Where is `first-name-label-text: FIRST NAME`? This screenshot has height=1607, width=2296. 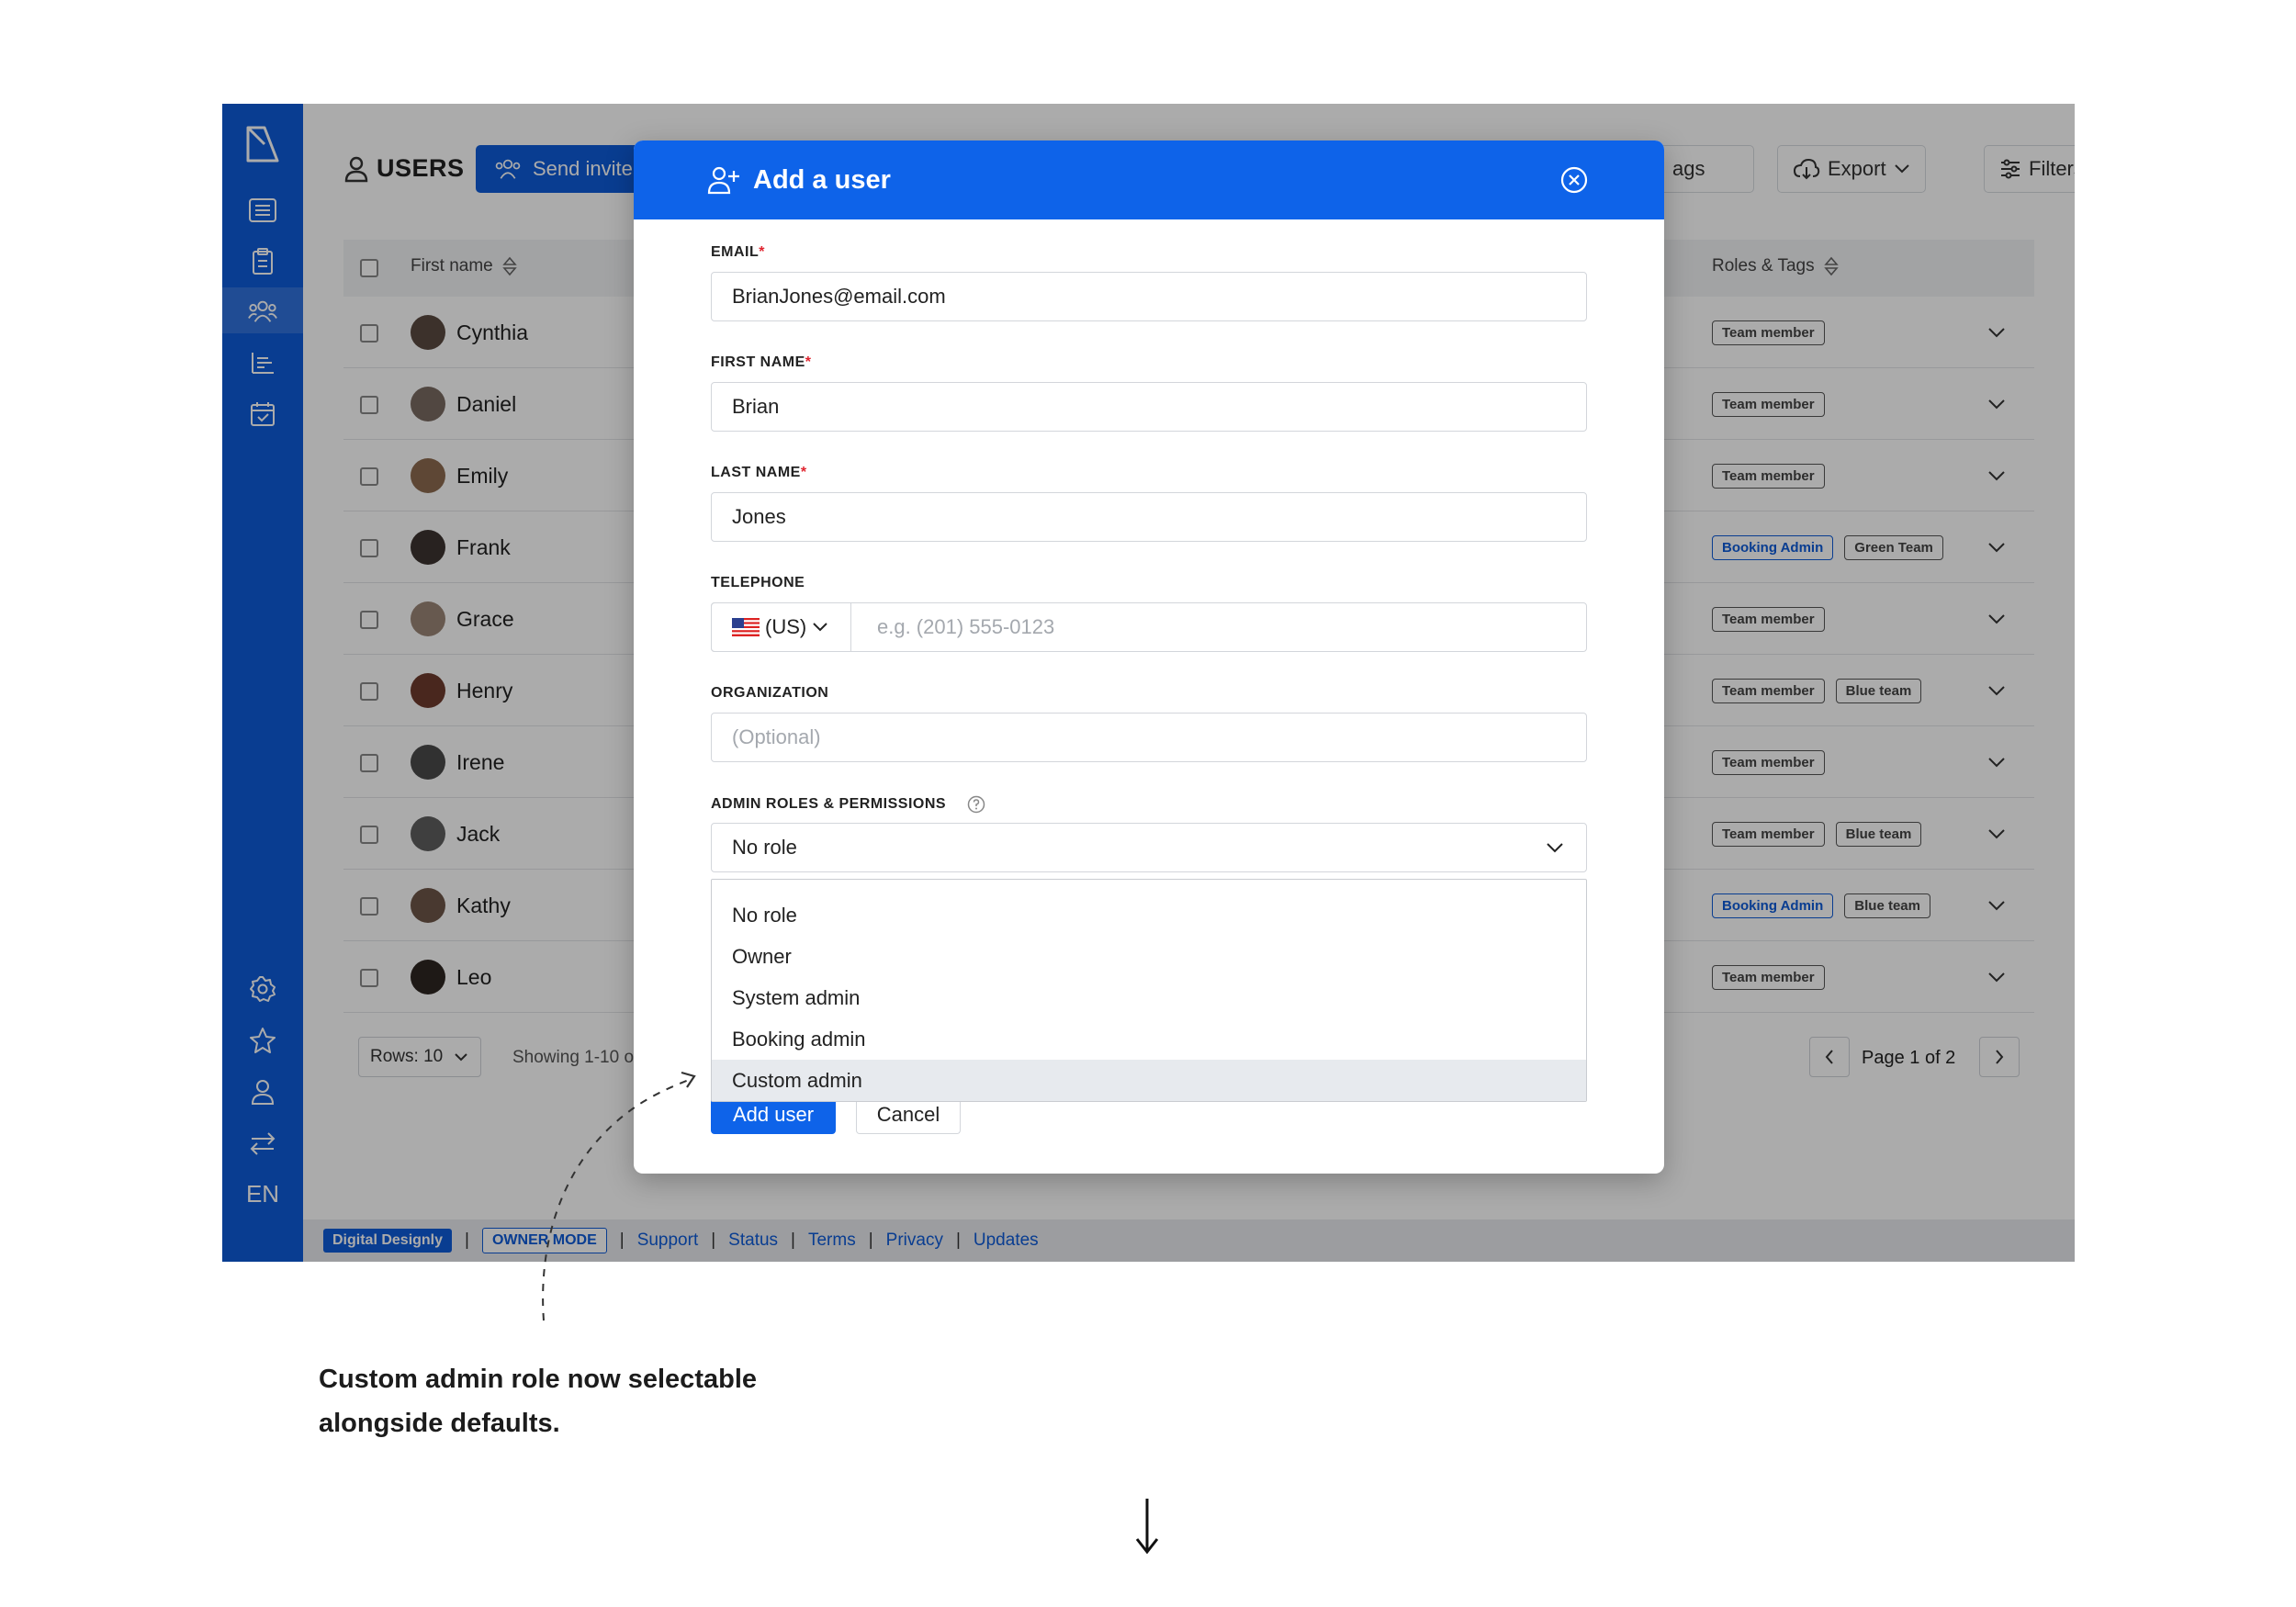
first-name-label-text: FIRST NAME is located at coordinates (758, 362).